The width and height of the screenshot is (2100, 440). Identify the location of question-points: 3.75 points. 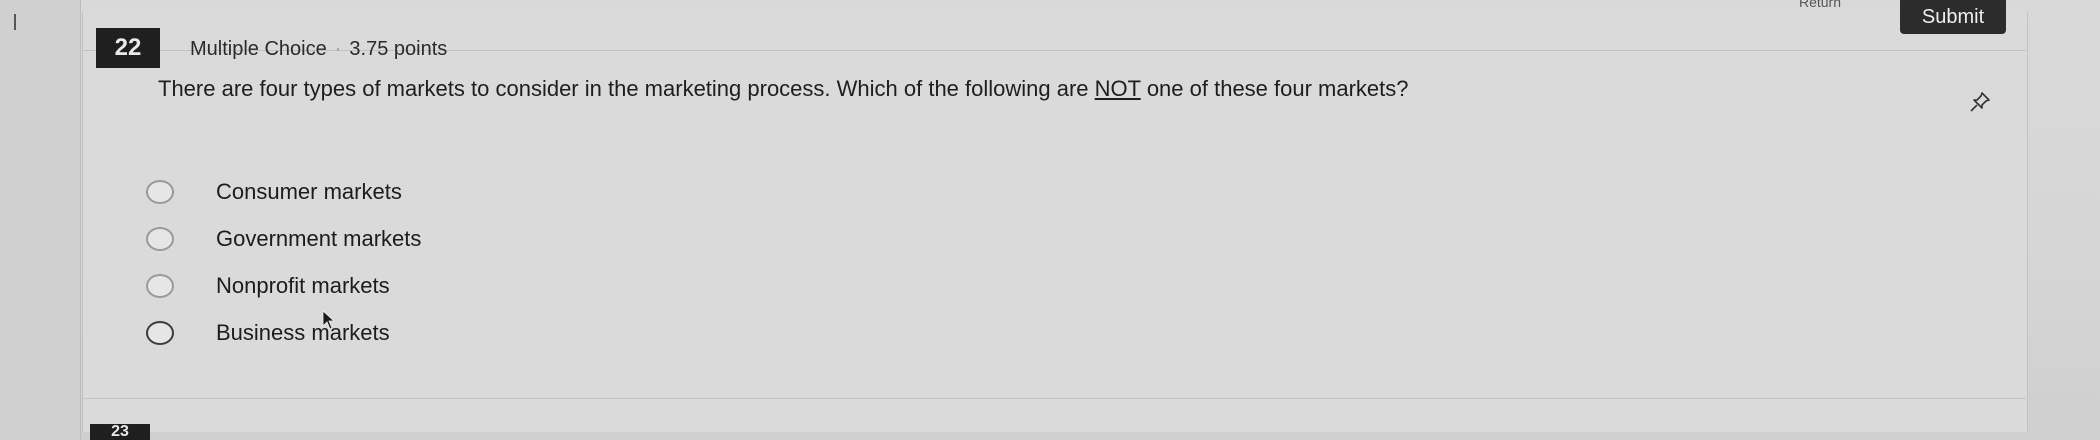
(398, 49).